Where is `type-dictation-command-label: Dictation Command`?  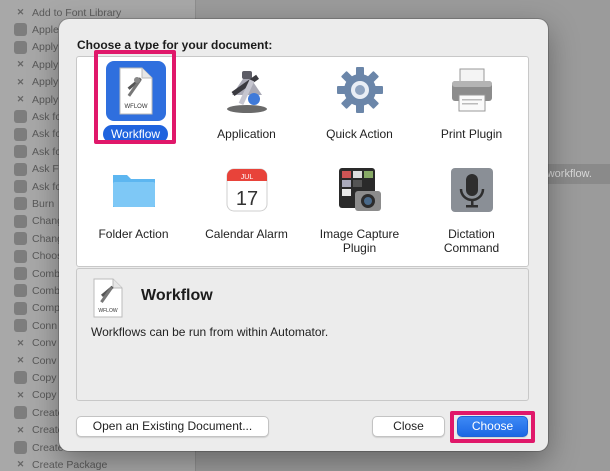
type-dictation-command-label: Dictation Command is located at coordinates (471, 241).